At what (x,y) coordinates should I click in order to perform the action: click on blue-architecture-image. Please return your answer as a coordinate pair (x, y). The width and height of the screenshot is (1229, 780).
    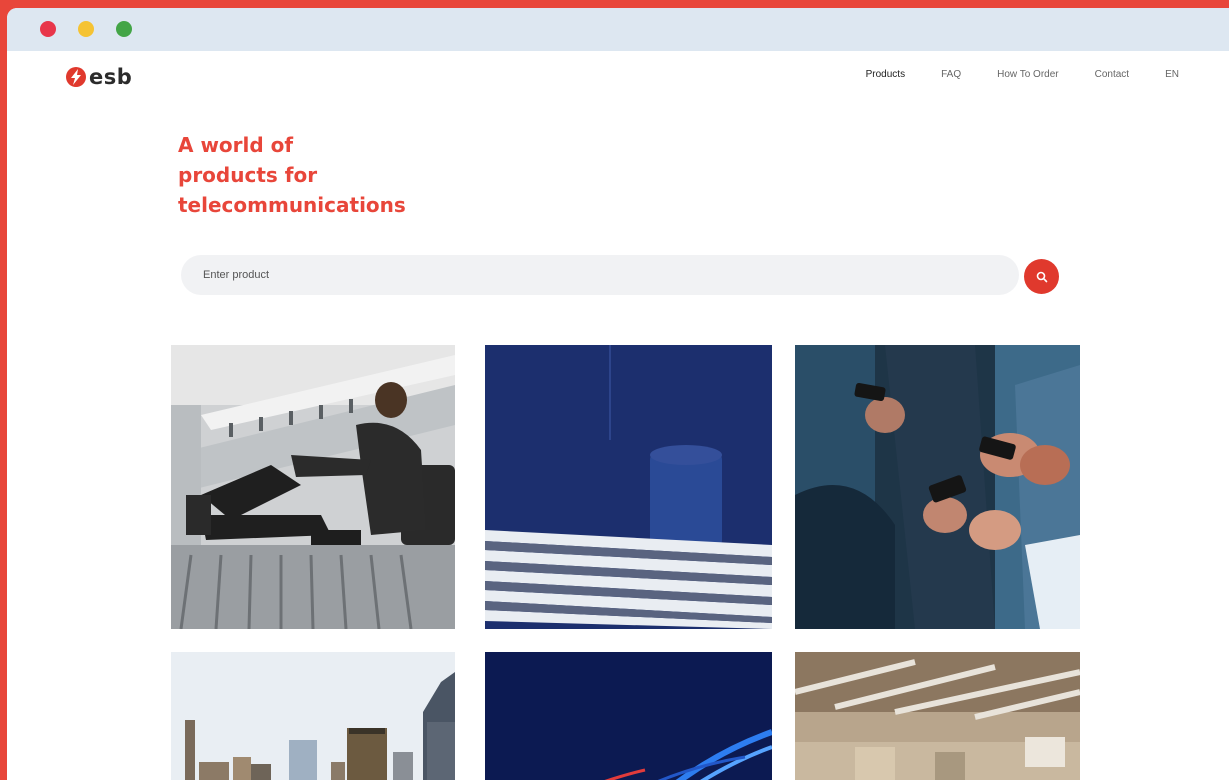
    Looking at the image, I should click on (628, 487).